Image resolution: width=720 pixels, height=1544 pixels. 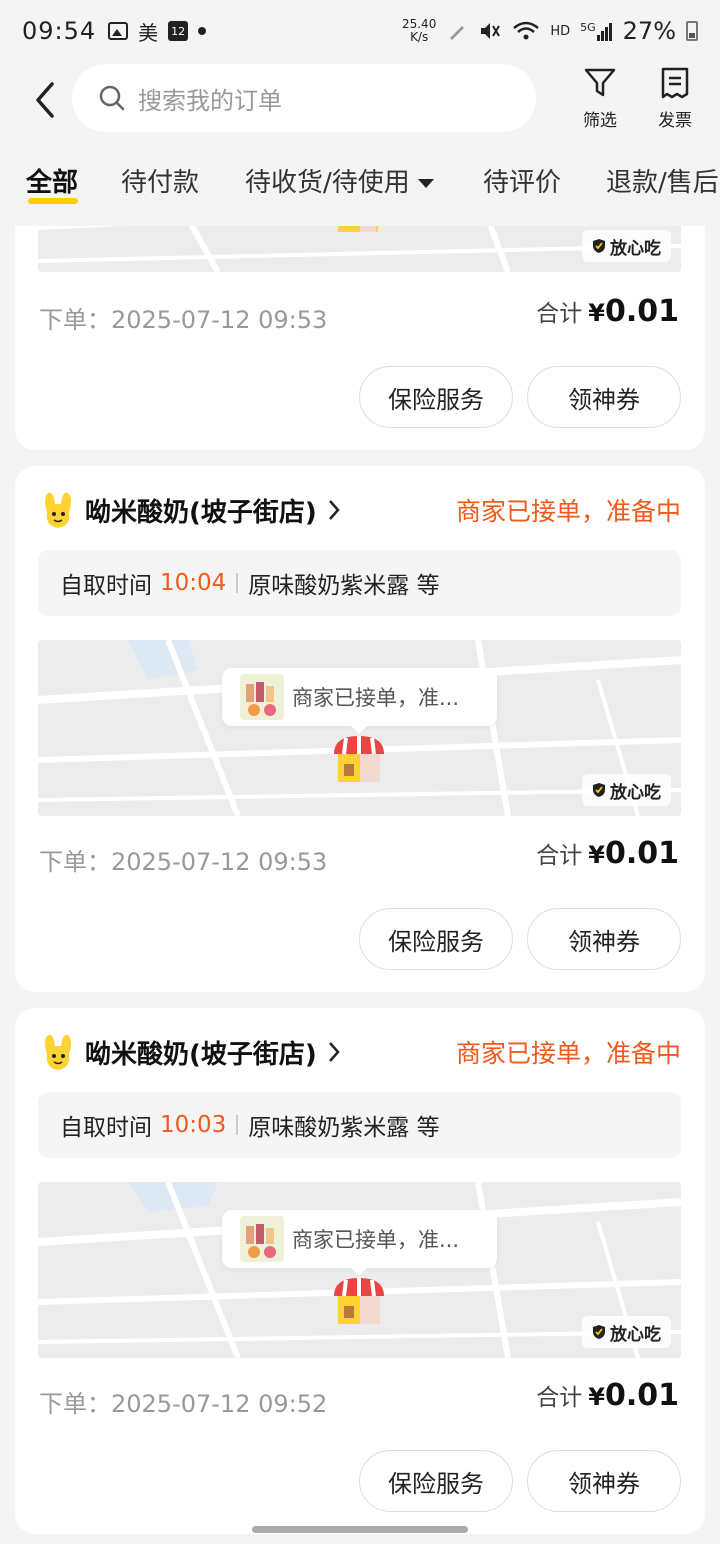 I want to click on order-tabs: 全部 待付款 待收货/待使用 待评价 退款/售后, so click(x=360, y=182).